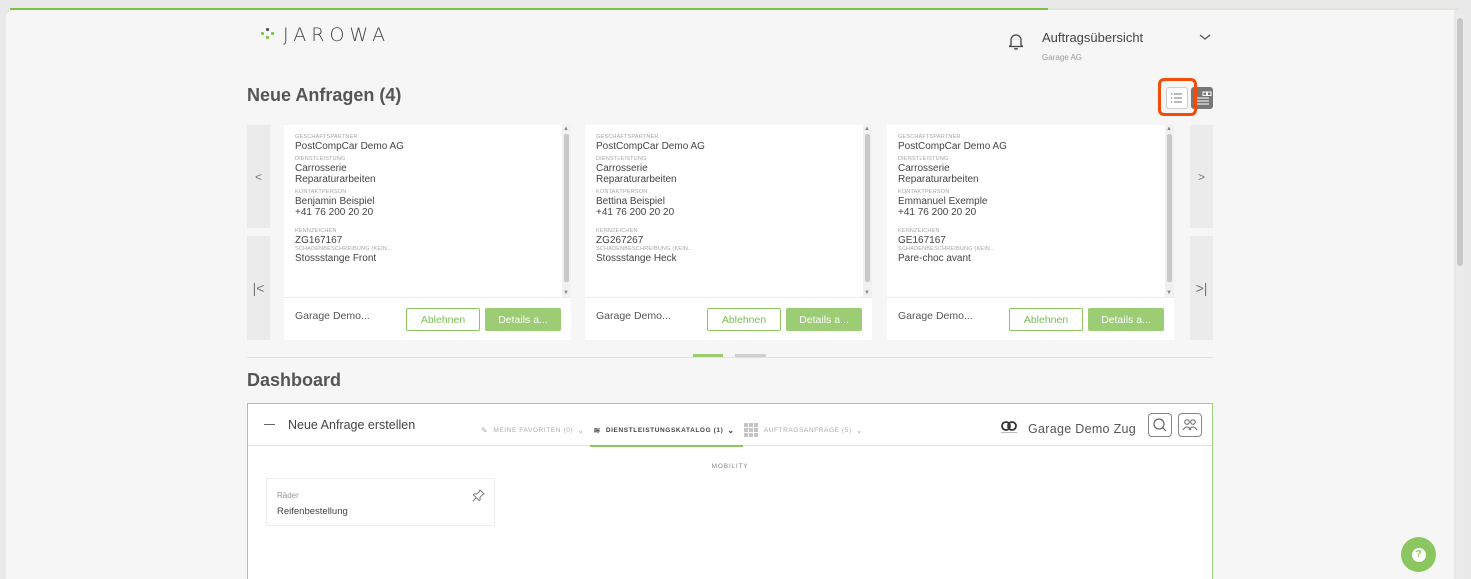 The height and width of the screenshot is (579, 1471). What do you see at coordinates (597, 430) in the screenshot?
I see `layers-icon: ≋` at bounding box center [597, 430].